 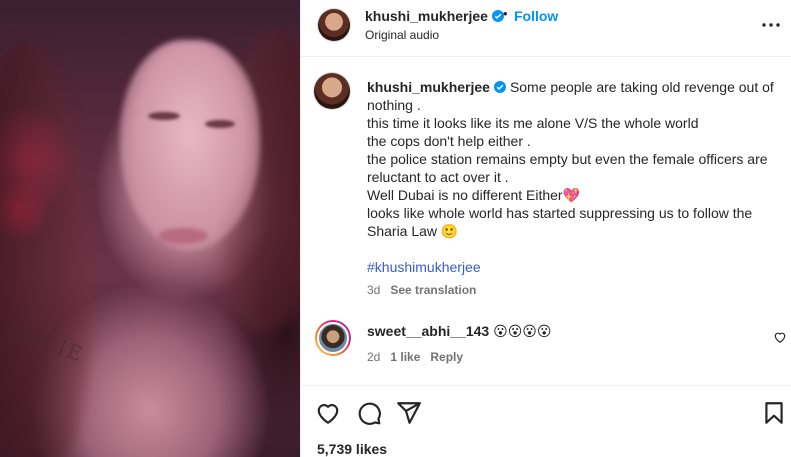 What do you see at coordinates (332, 91) in the screenshot?
I see `caption-author-avatar` at bounding box center [332, 91].